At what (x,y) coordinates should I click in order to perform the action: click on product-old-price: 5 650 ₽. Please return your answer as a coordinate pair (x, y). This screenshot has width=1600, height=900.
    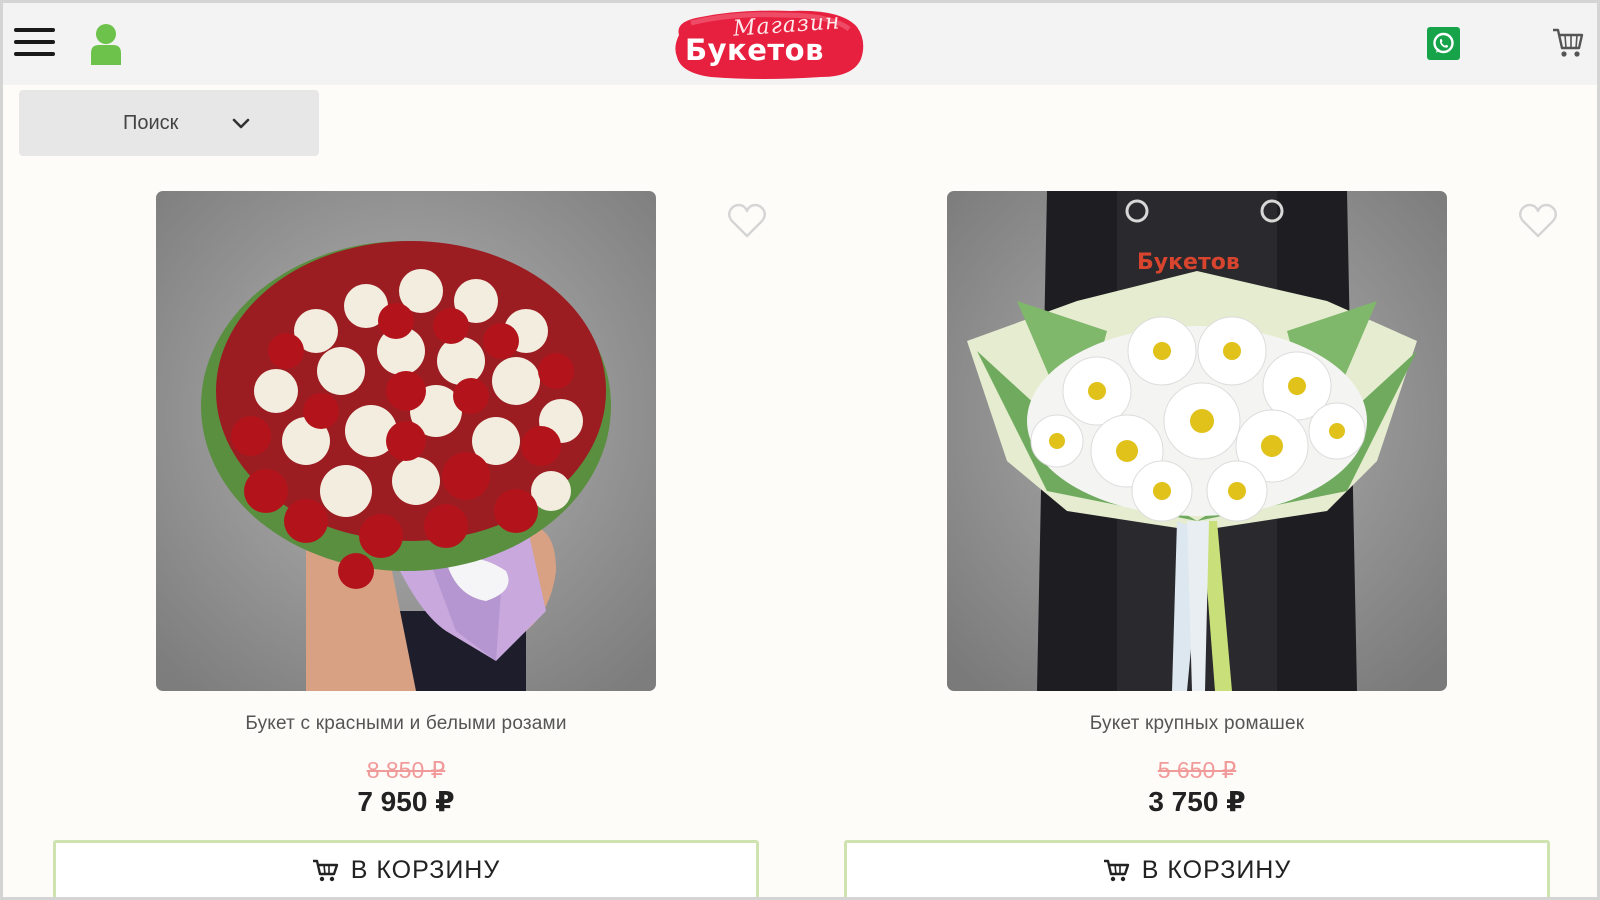
    Looking at the image, I should click on (1197, 770).